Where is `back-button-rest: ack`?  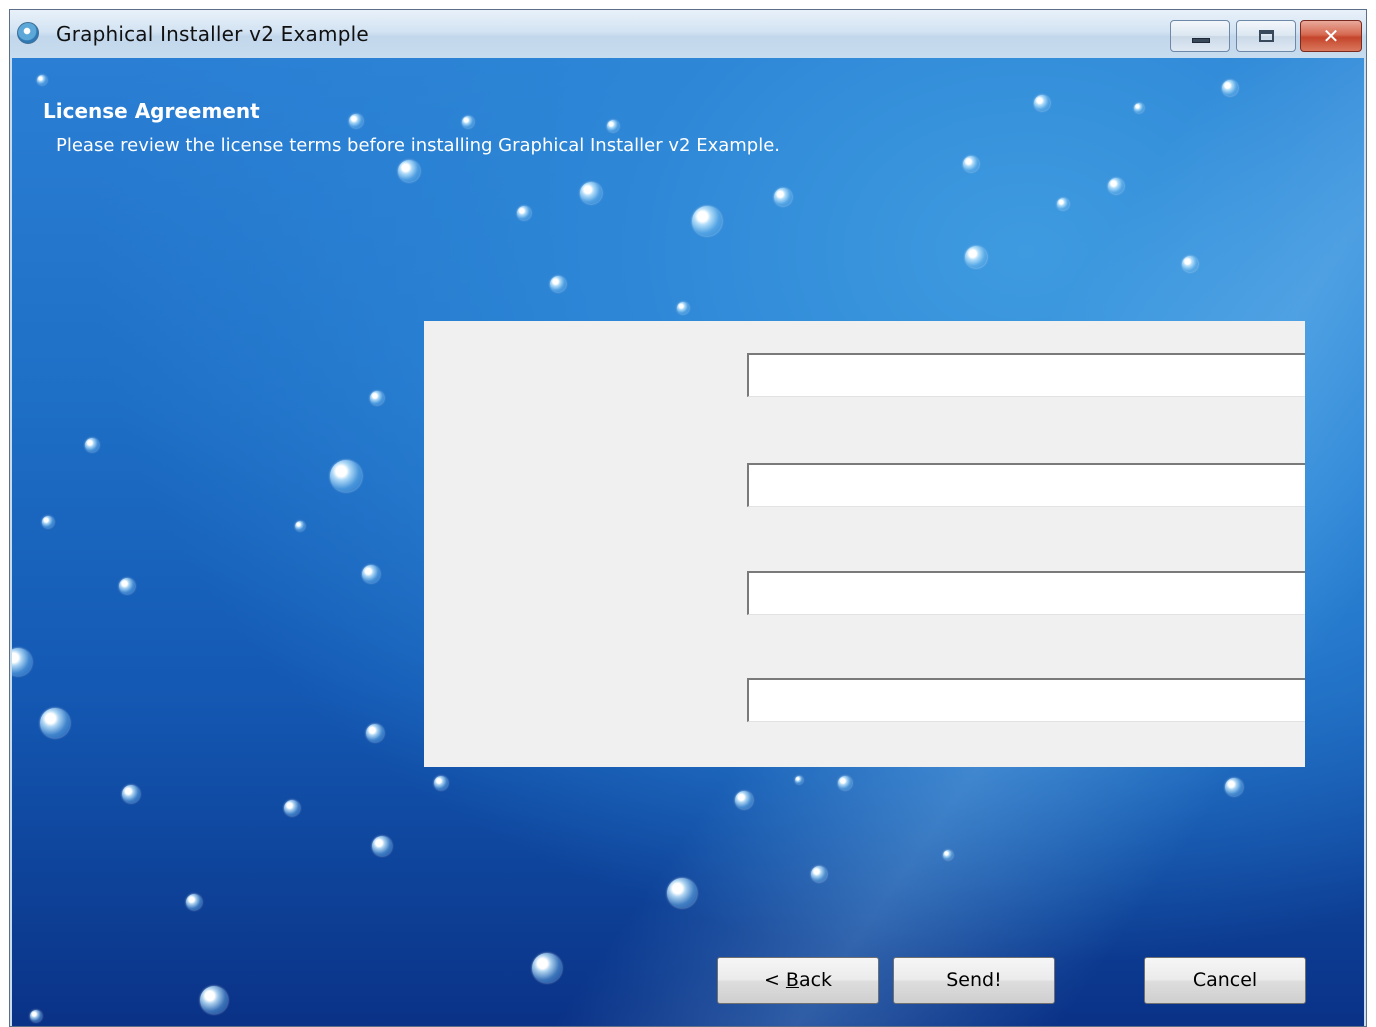 back-button-rest: ack is located at coordinates (815, 980).